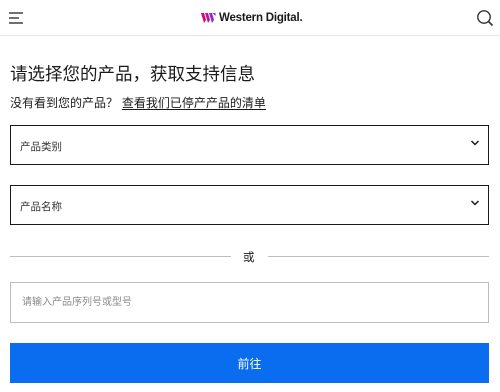  Describe the element at coordinates (41, 147) in the screenshot. I see `product-category-label: 产品类别` at that location.